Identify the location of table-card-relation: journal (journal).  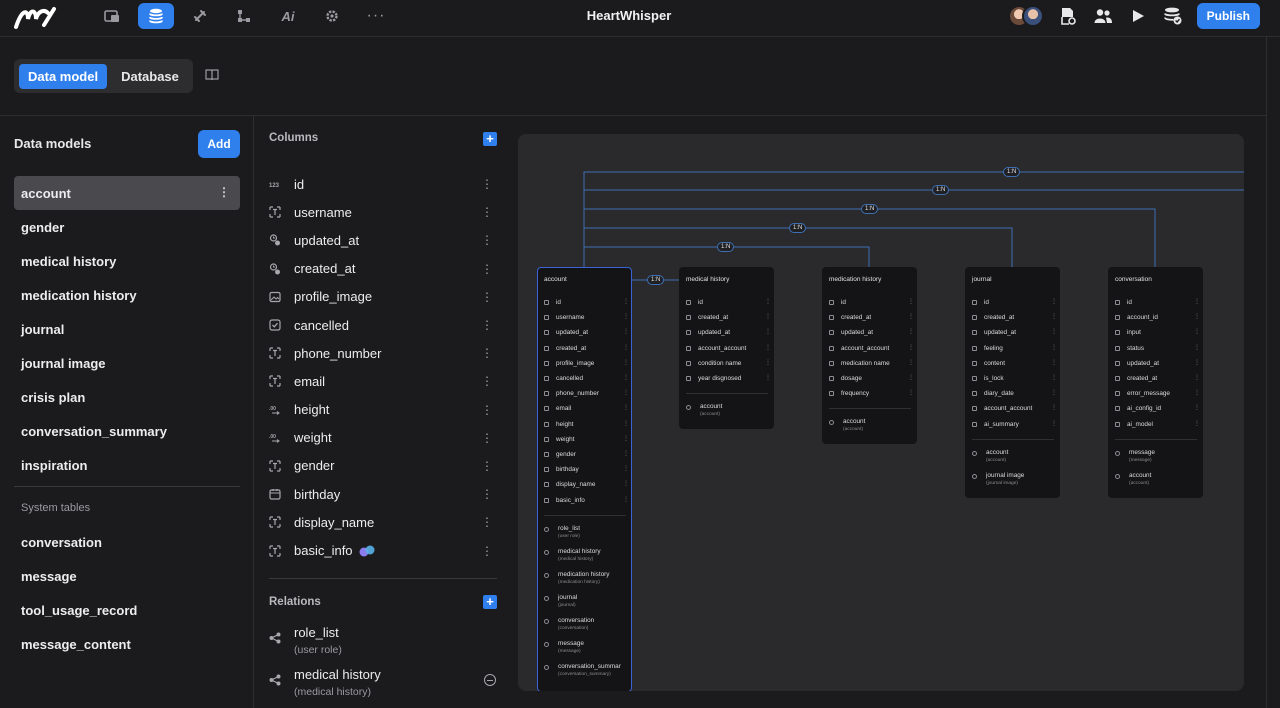
(587, 604).